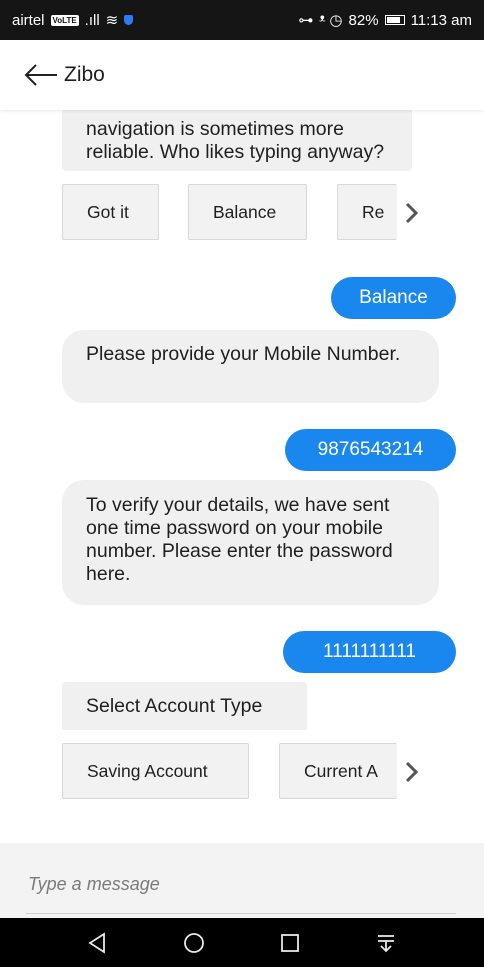 Image resolution: width=484 pixels, height=967 pixels. Describe the element at coordinates (367, 212) in the screenshot. I see `quick-reply-re: Re` at that location.